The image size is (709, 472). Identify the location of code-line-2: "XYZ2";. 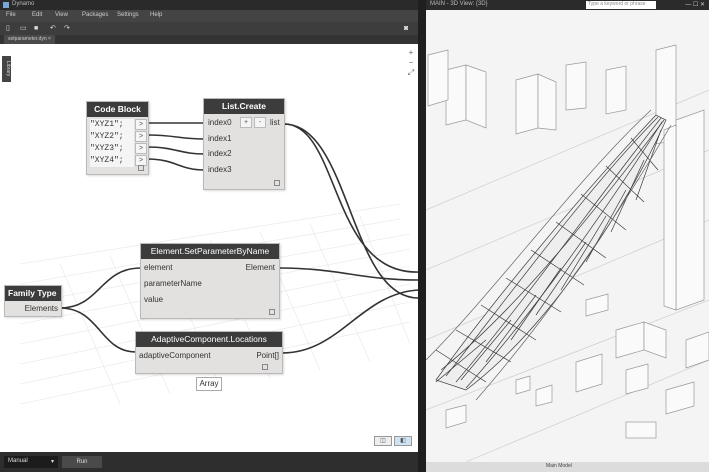
(107, 136).